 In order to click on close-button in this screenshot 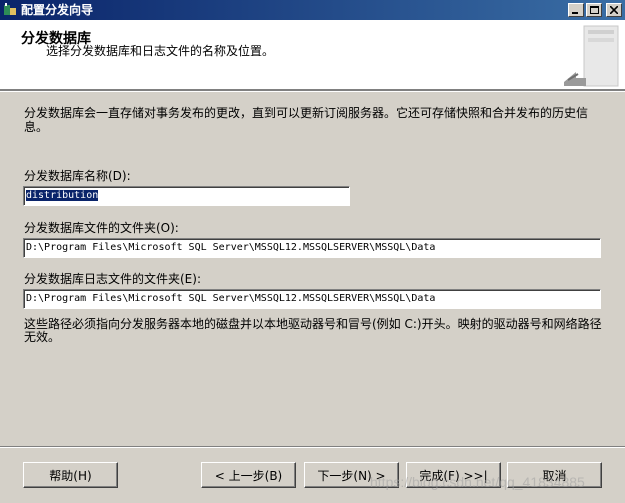, I will do `click(614, 10)`.